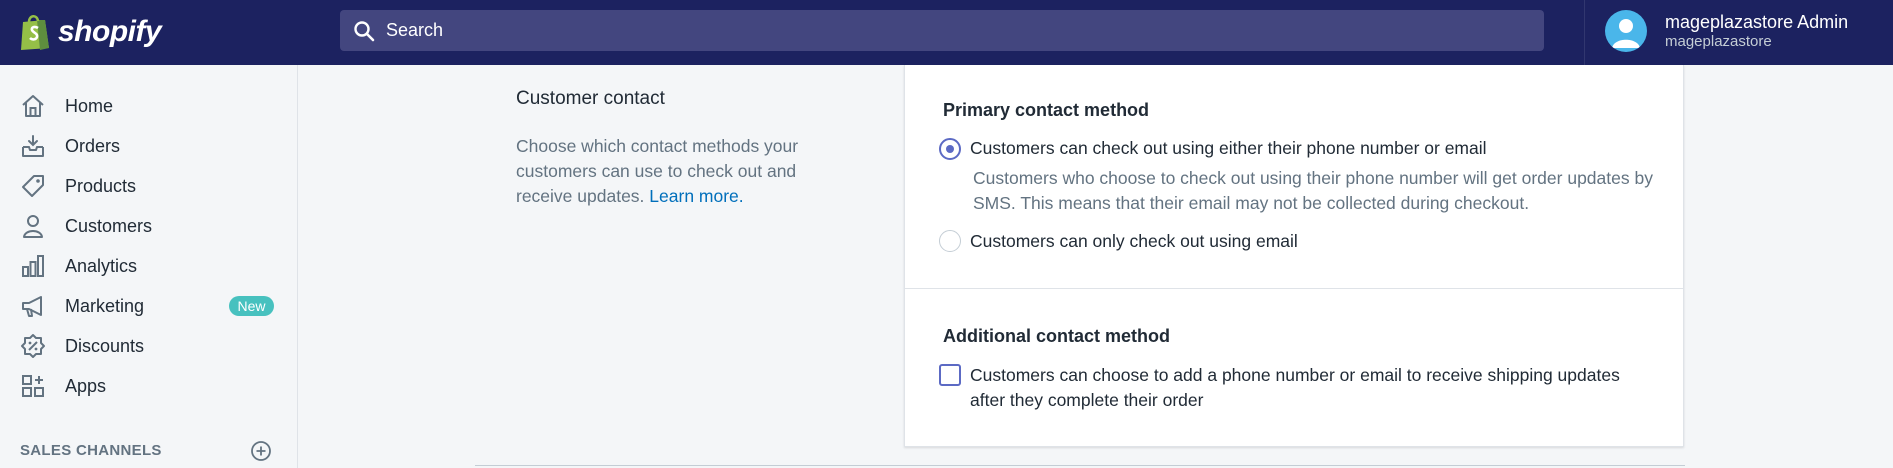  I want to click on section-heading: Customer contact, so click(590, 98).